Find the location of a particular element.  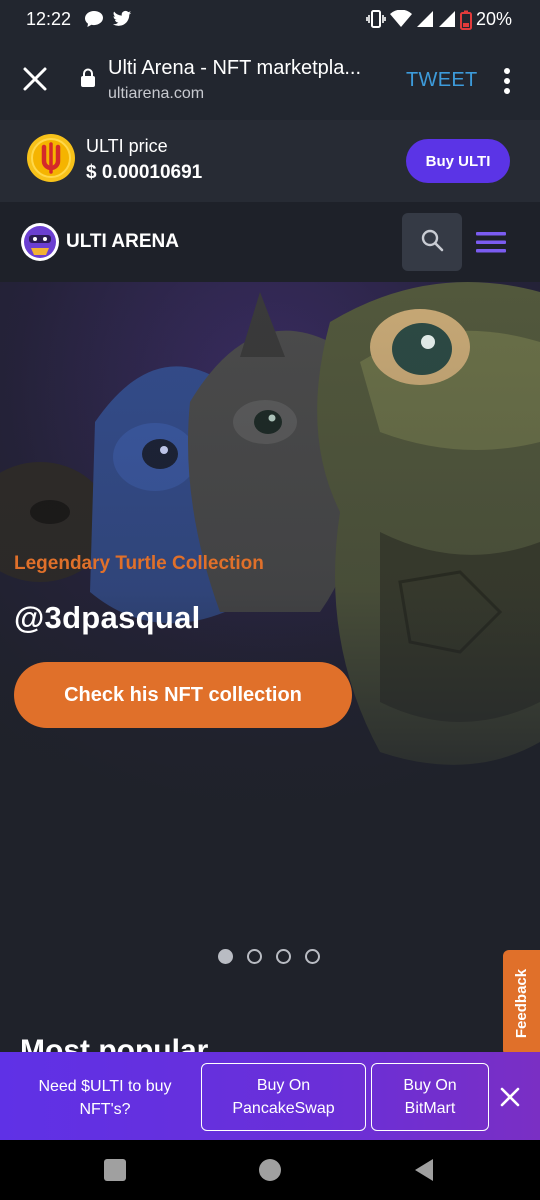

feedback-label: Feedback is located at coordinates (522, 1003).